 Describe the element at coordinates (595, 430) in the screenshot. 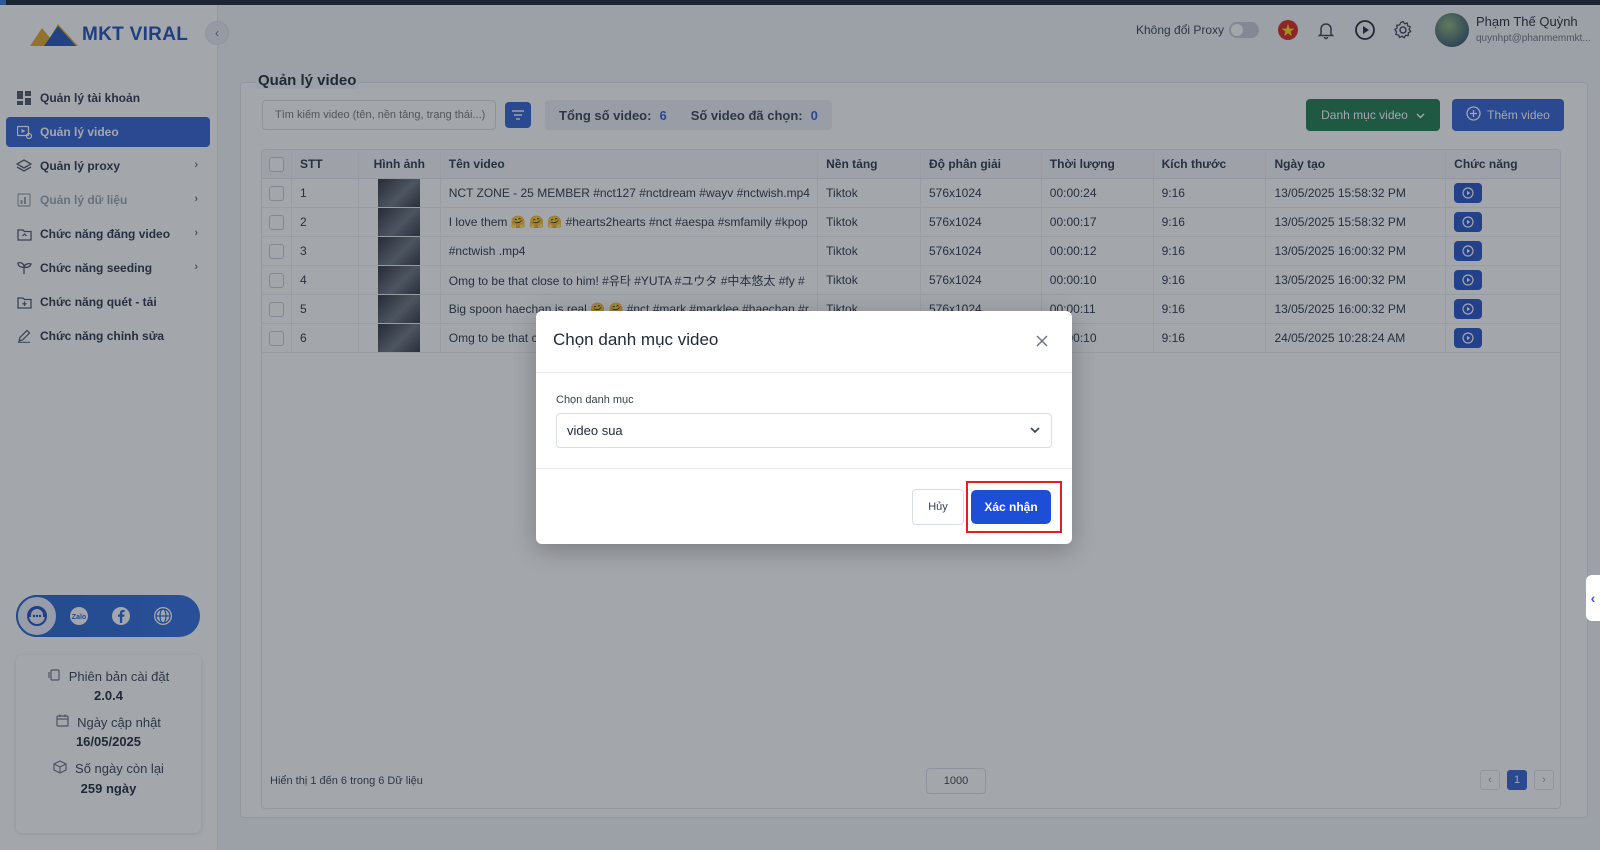

I see `category-select-value: video sua` at that location.